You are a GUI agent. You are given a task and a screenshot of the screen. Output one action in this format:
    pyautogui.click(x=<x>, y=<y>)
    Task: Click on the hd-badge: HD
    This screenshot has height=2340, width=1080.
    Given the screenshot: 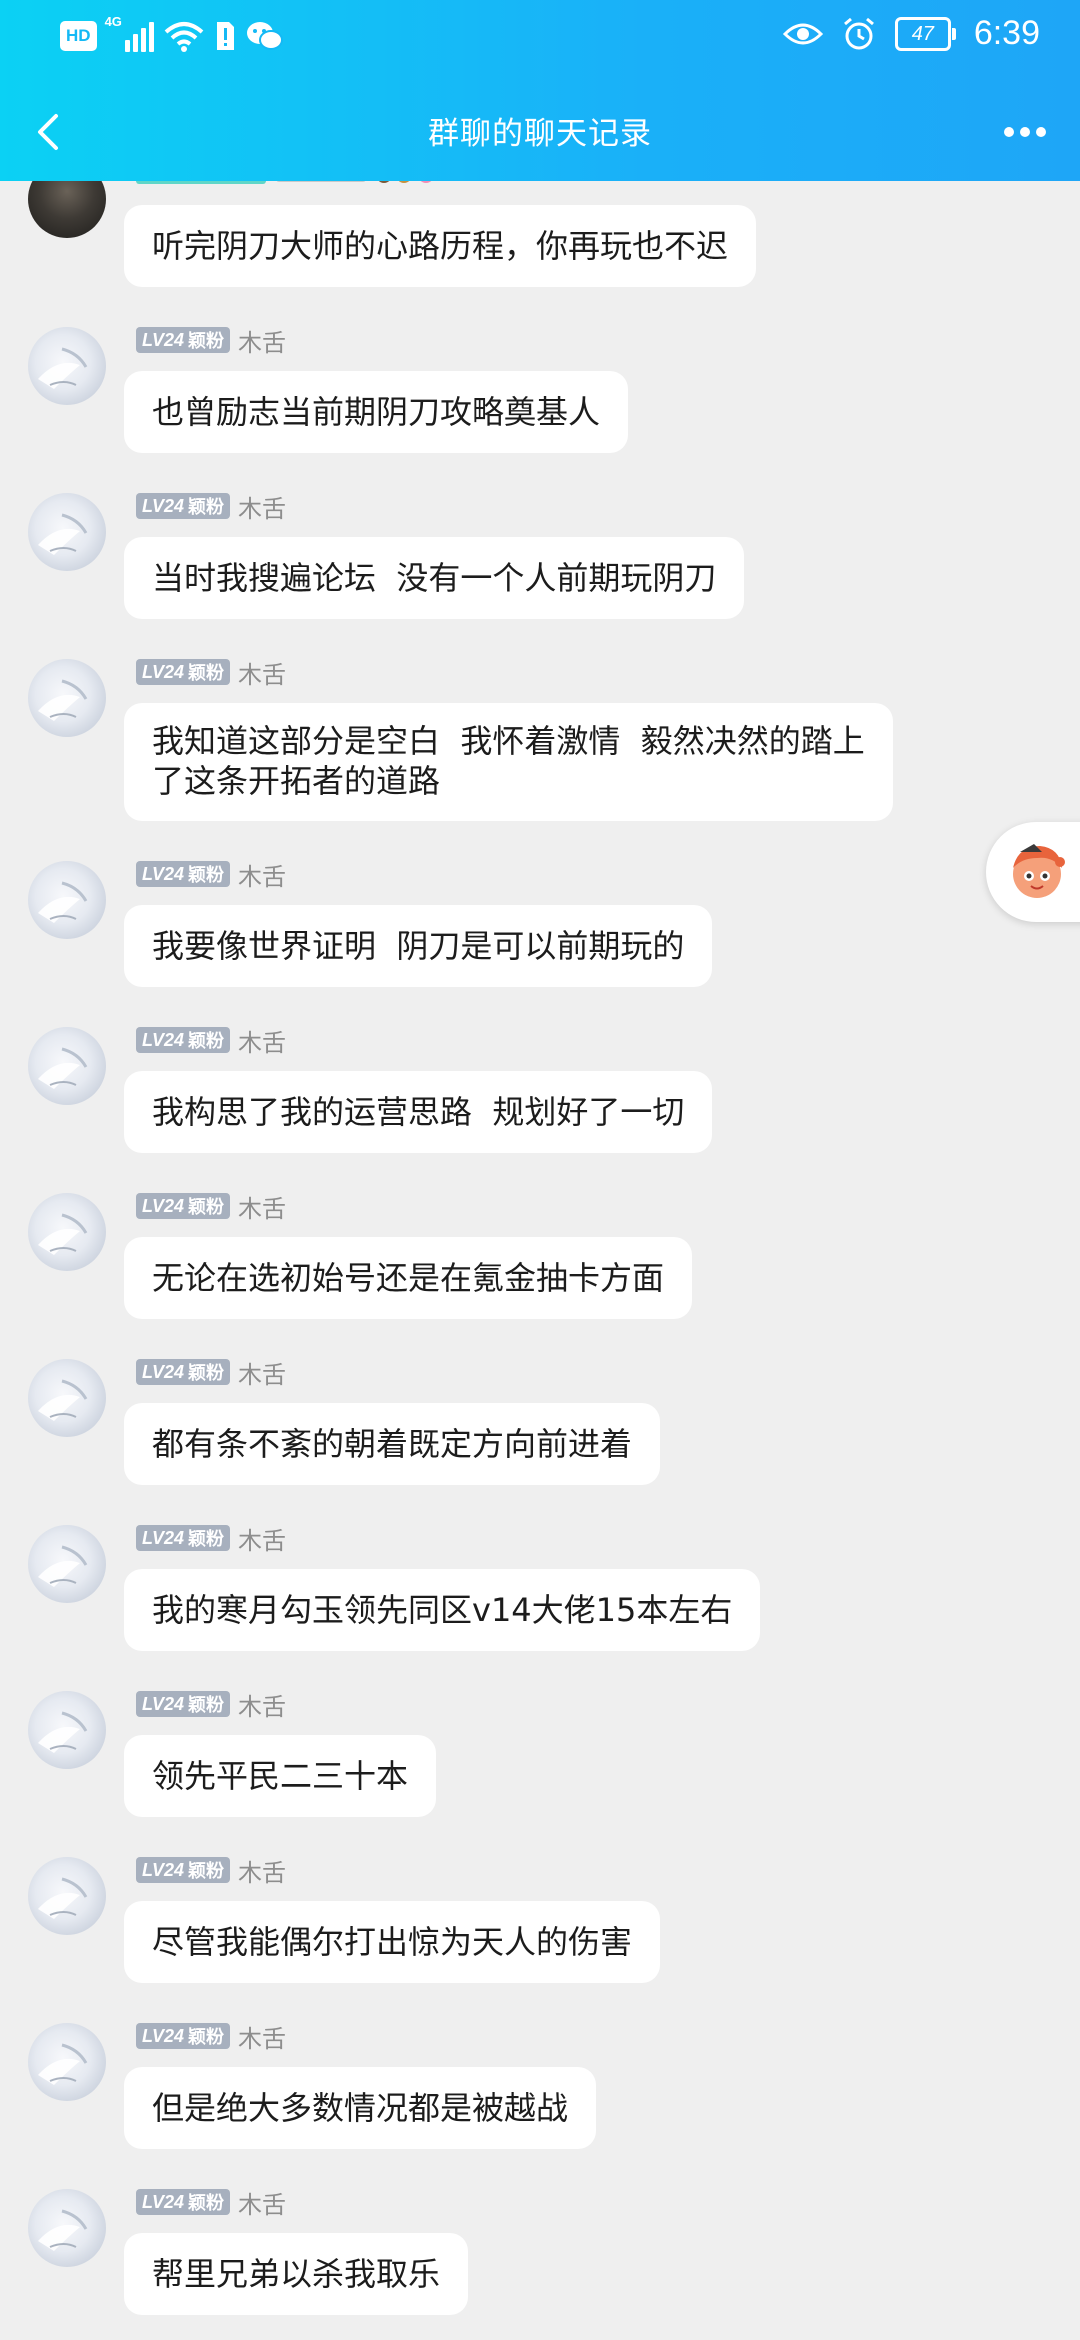 What is the action you would take?
    pyautogui.click(x=78, y=36)
    